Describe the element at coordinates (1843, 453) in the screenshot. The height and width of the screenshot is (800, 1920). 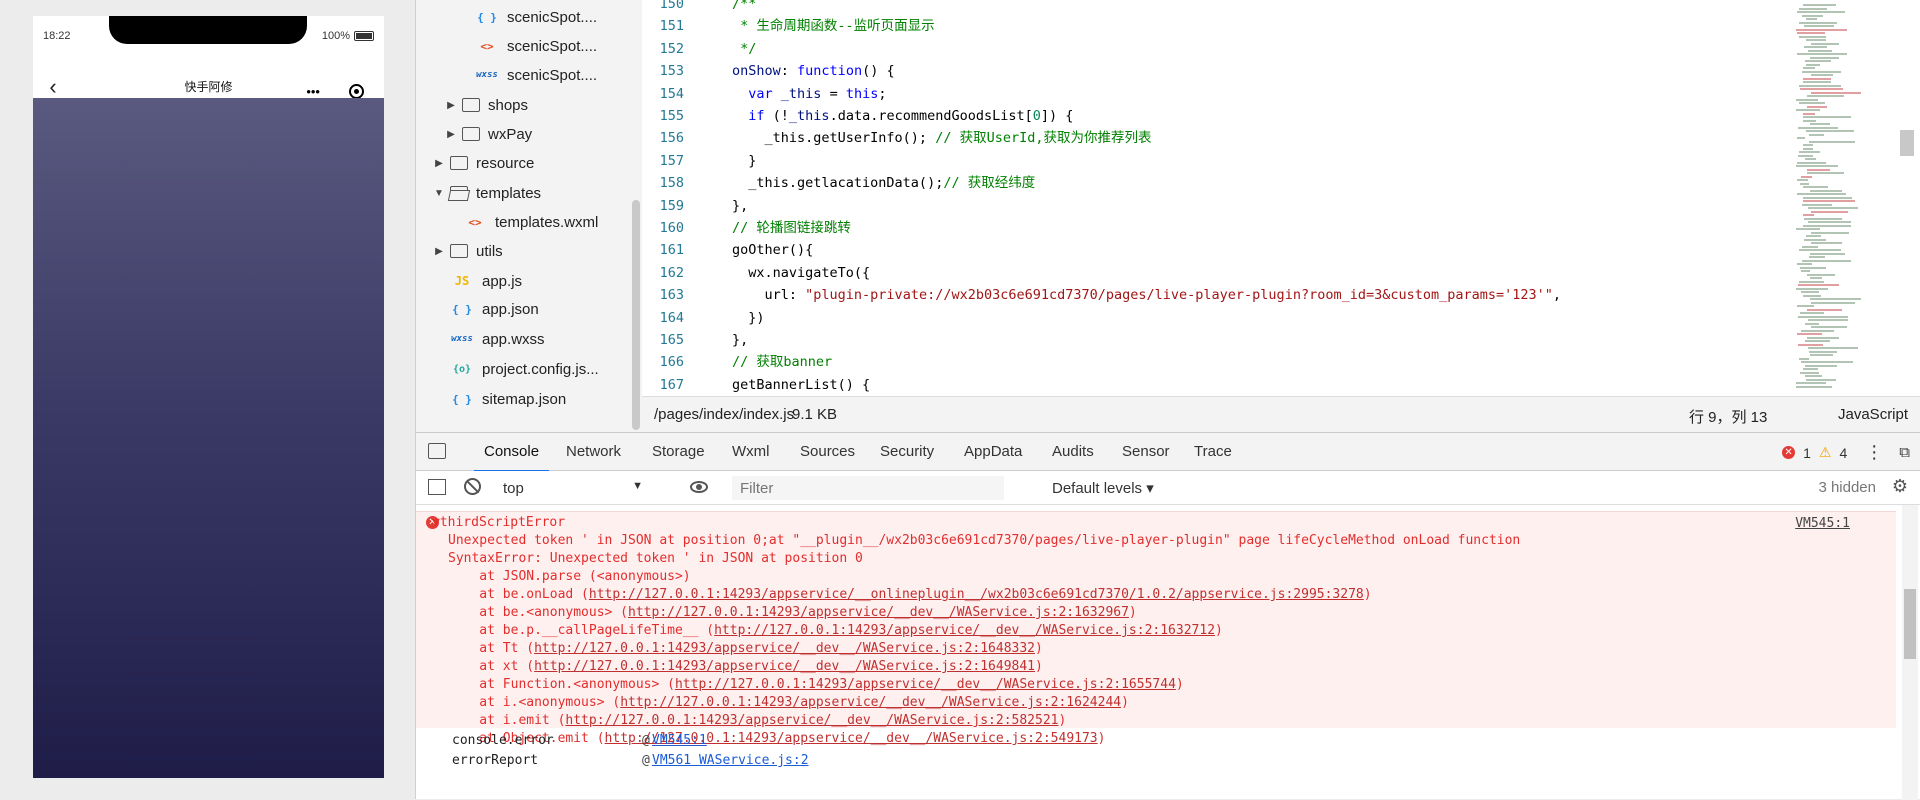
I see `warning-count: 4` at that location.